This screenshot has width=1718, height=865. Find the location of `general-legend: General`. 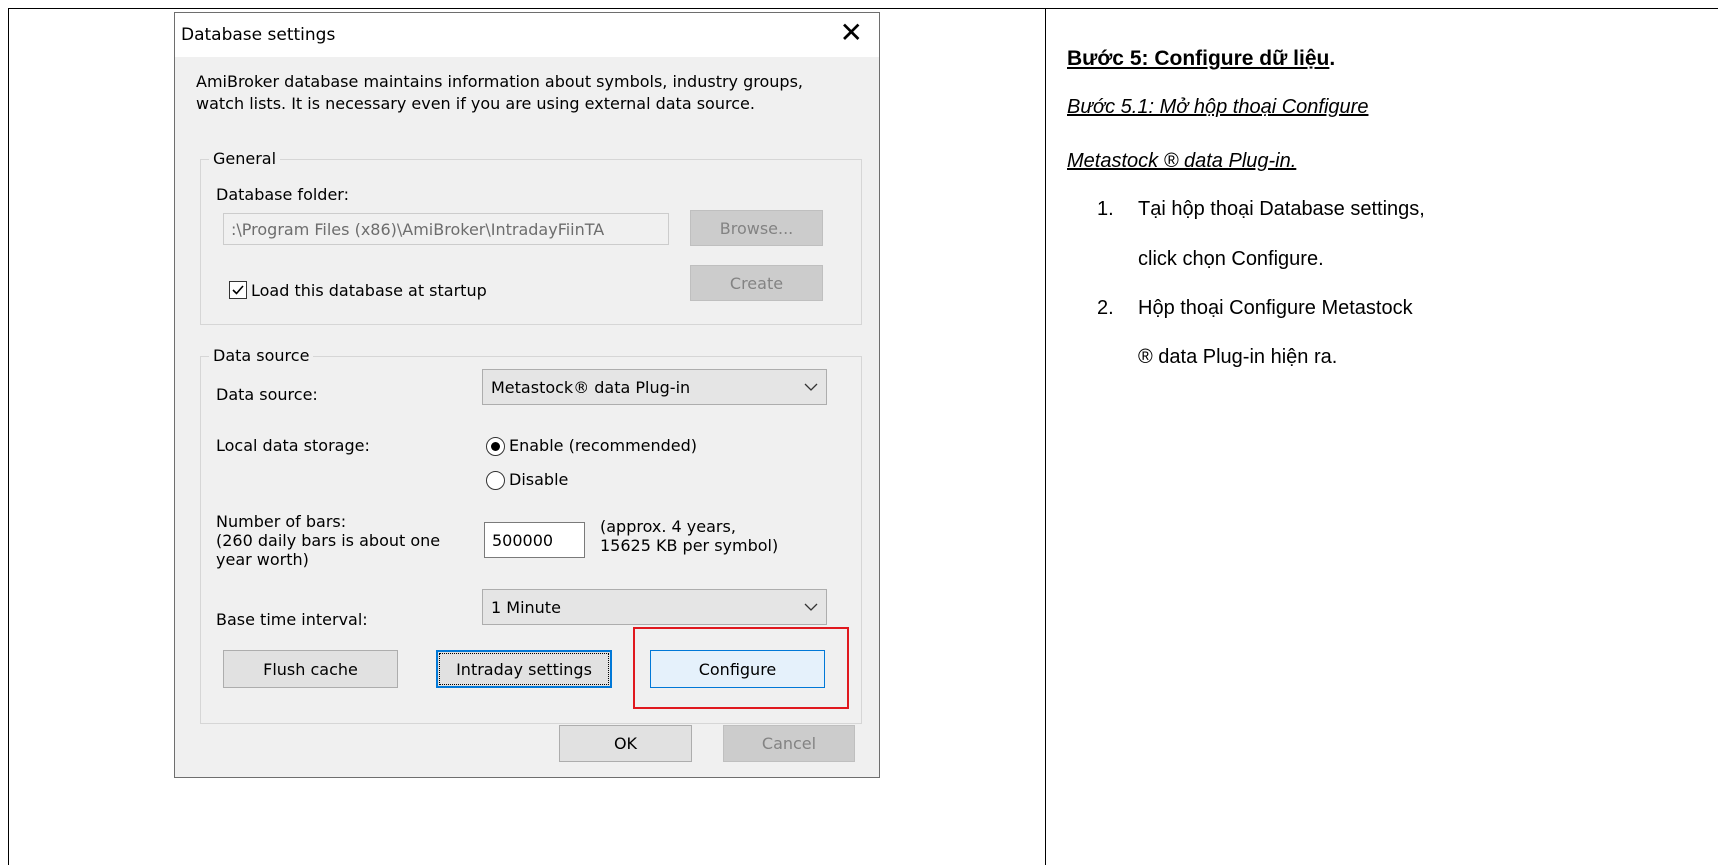

general-legend: General is located at coordinates (245, 158).